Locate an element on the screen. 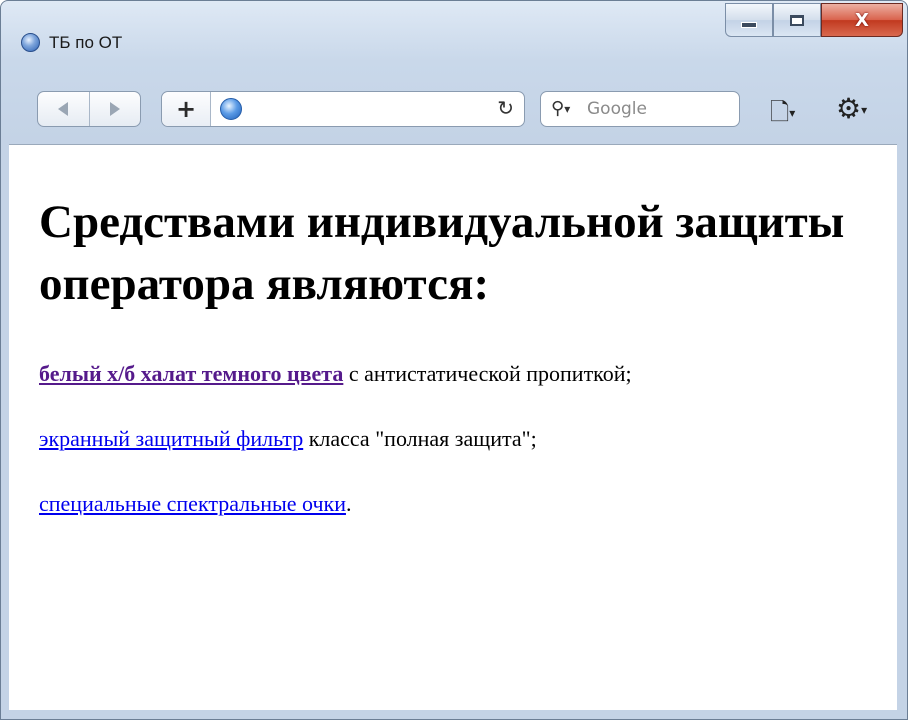 This screenshot has height=722, width=910. minimize-icon is located at coordinates (749, 25).